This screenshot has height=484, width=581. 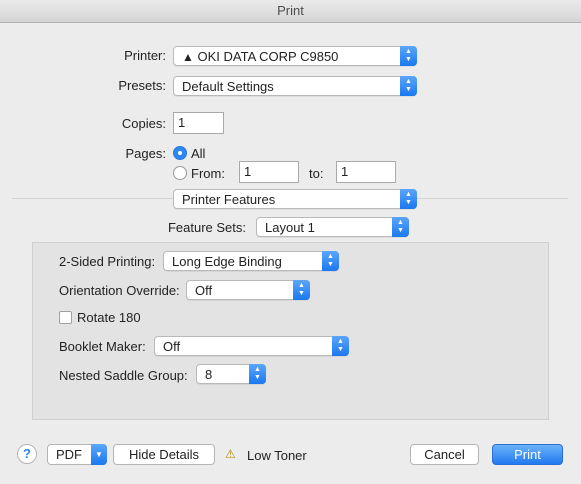 What do you see at coordinates (228, 86) in the screenshot?
I see `presets-value: Default Settings` at bounding box center [228, 86].